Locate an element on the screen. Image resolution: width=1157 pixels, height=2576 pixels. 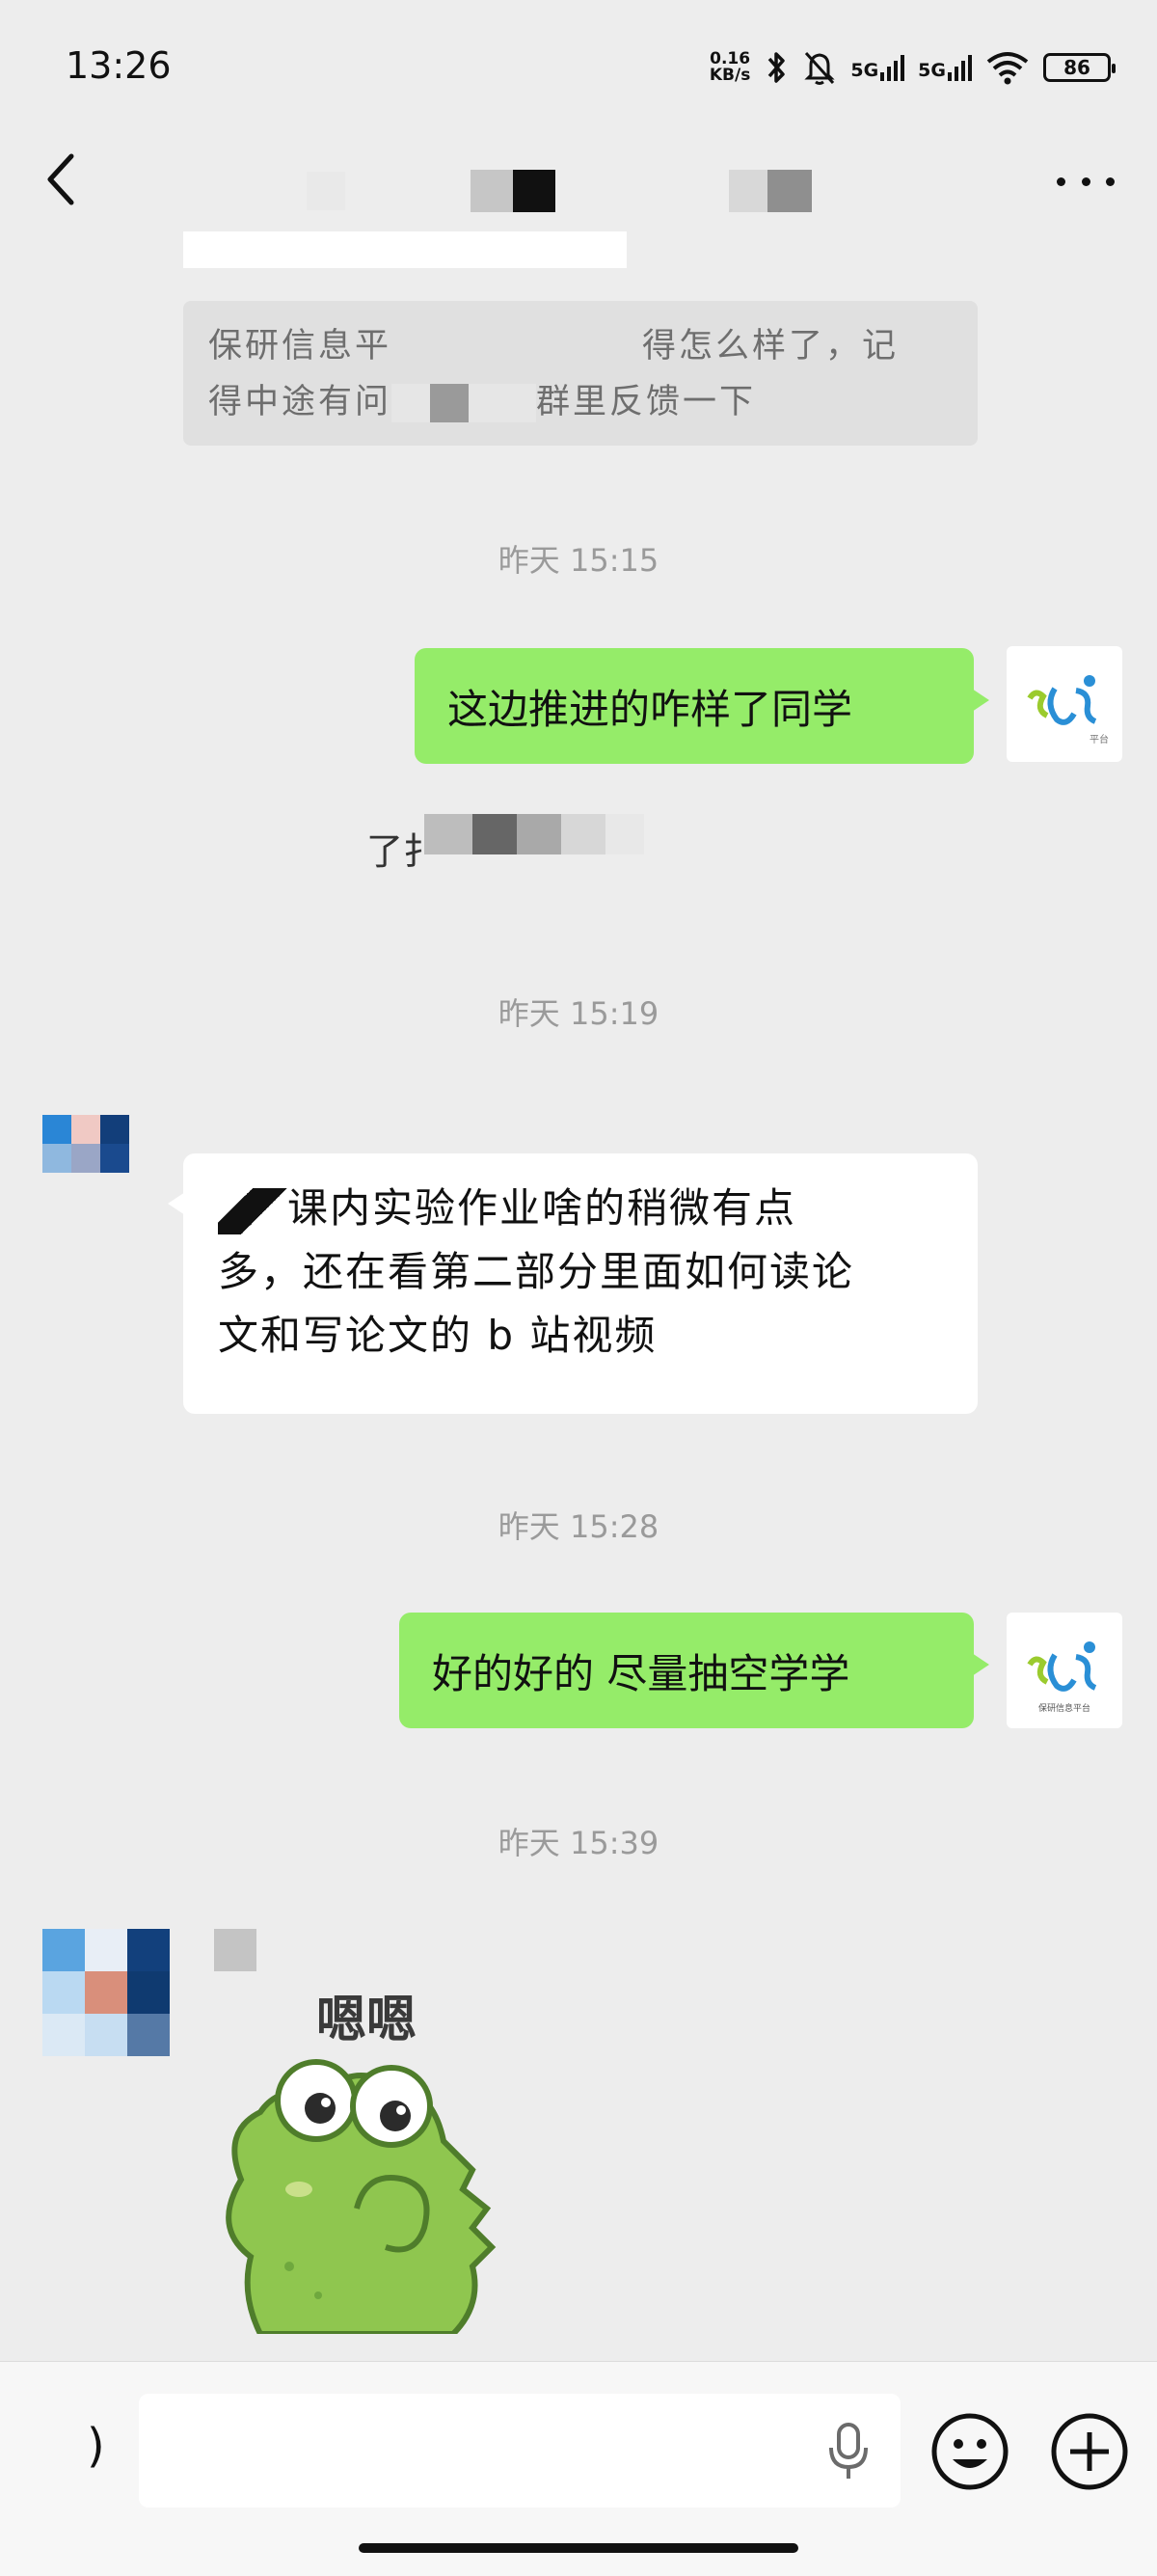
message-input is located at coordinates (520, 2451).